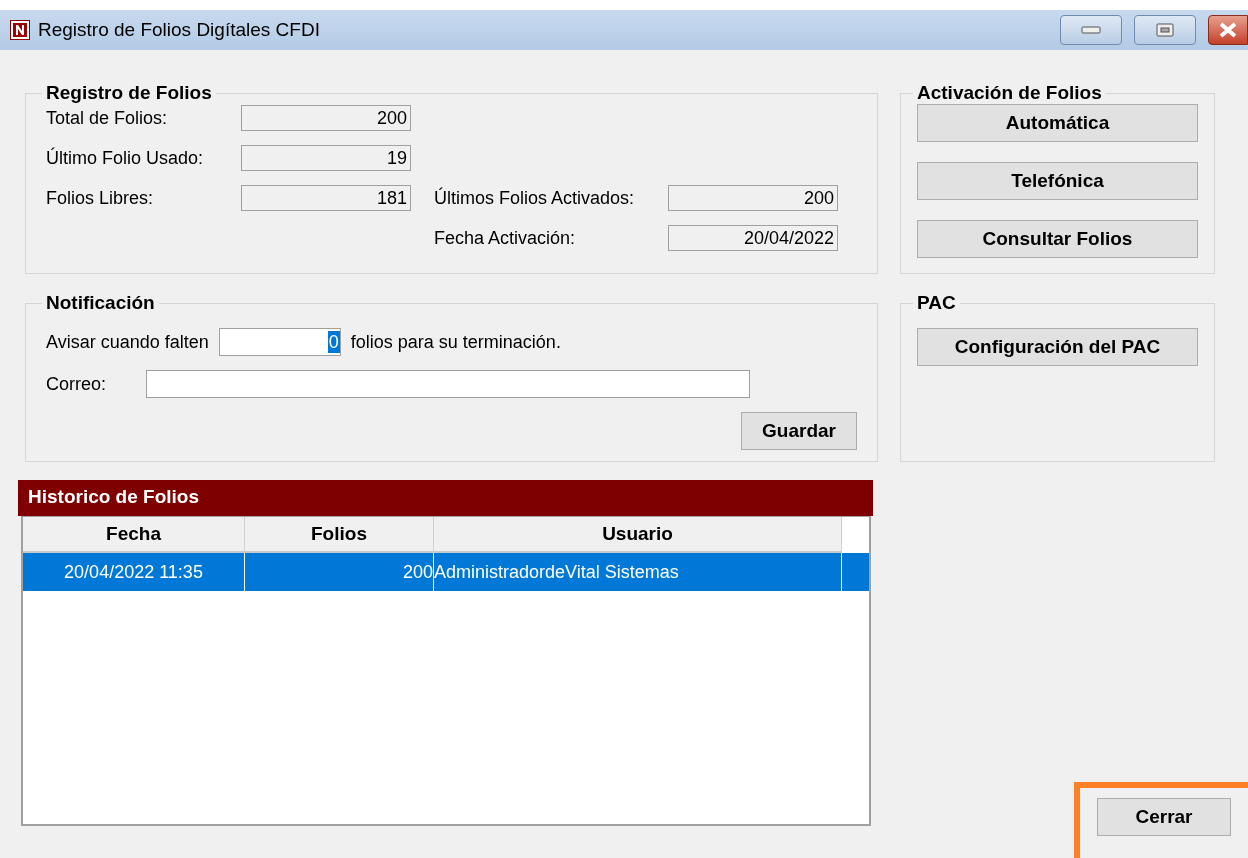 The image size is (1248, 858). I want to click on close-button, so click(1228, 30).